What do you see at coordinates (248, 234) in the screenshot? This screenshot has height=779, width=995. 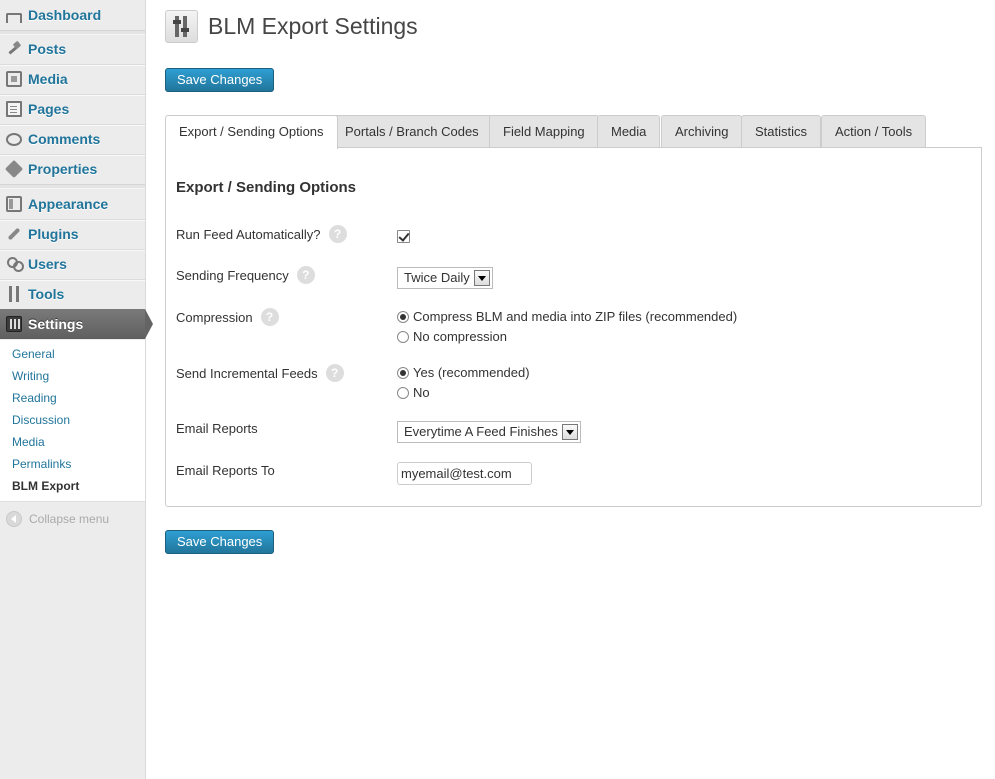 I see `run-feed-label: Run Feed Automatically?` at bounding box center [248, 234].